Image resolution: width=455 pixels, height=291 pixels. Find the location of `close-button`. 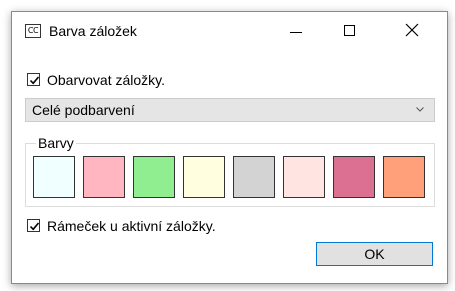

close-button is located at coordinates (412, 28).